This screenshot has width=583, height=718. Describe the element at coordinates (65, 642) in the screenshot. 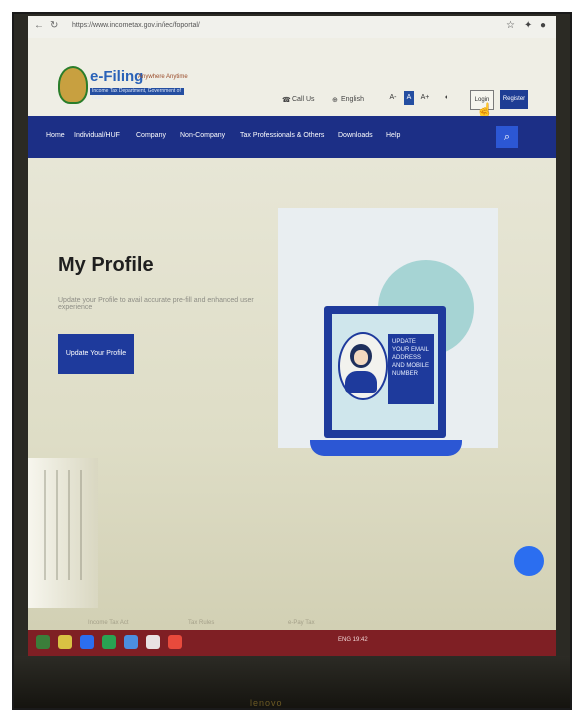

I see `file-explorer-icon` at that location.